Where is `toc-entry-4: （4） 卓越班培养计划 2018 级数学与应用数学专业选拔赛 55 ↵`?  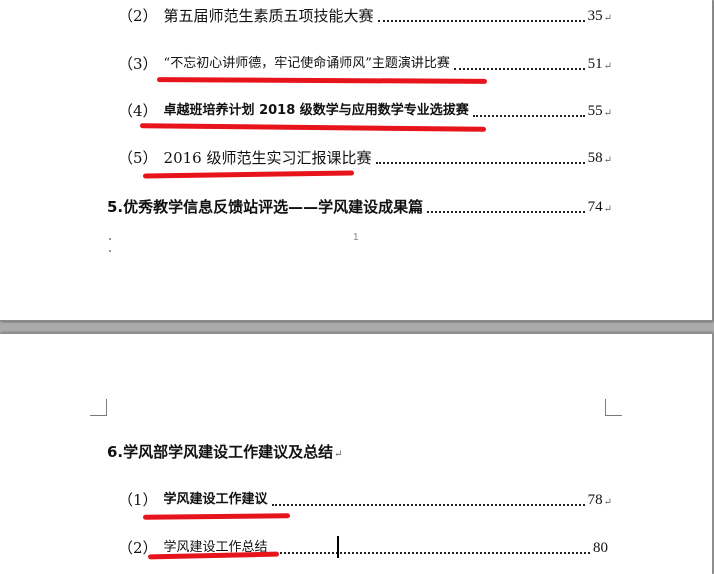
toc-entry-4: （4） 卓越班培养计划 2018 级数学与应用数学专业选拔赛 55 ↵ is located at coordinates (365, 111).